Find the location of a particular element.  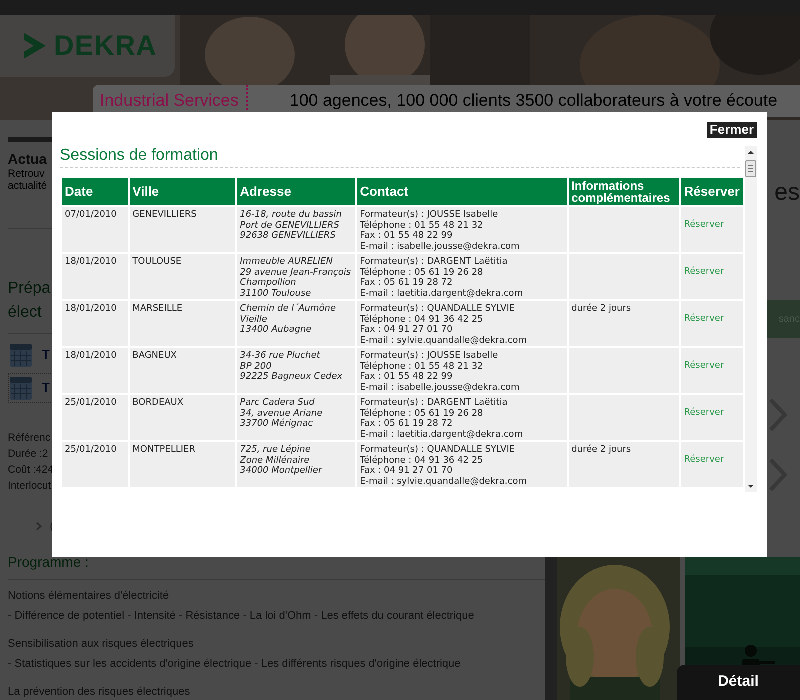

news-text: actualité is located at coordinates (28, 186).